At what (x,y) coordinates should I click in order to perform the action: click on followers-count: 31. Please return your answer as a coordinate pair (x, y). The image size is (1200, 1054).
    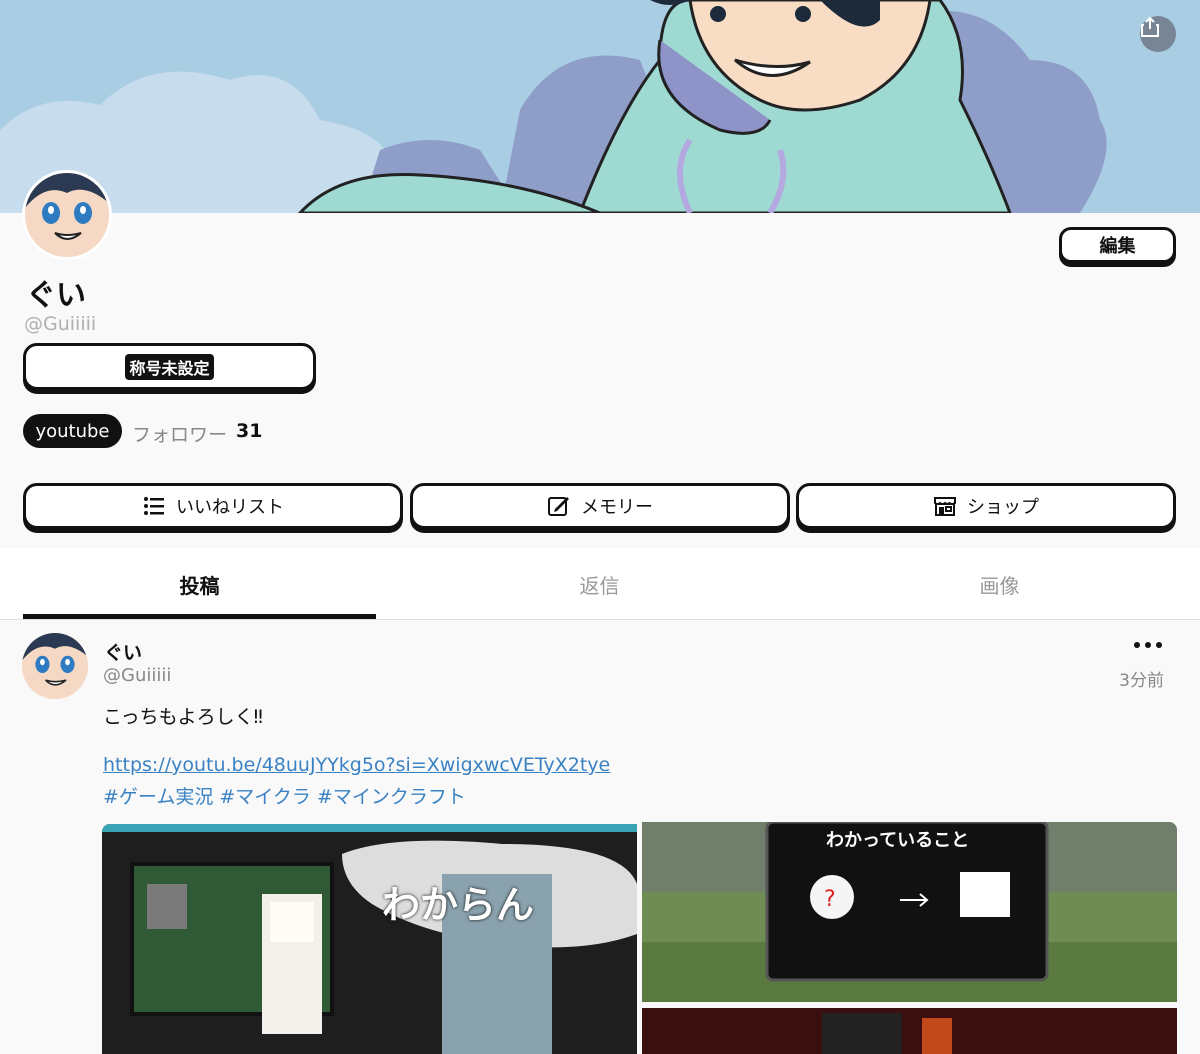
    Looking at the image, I should click on (249, 431).